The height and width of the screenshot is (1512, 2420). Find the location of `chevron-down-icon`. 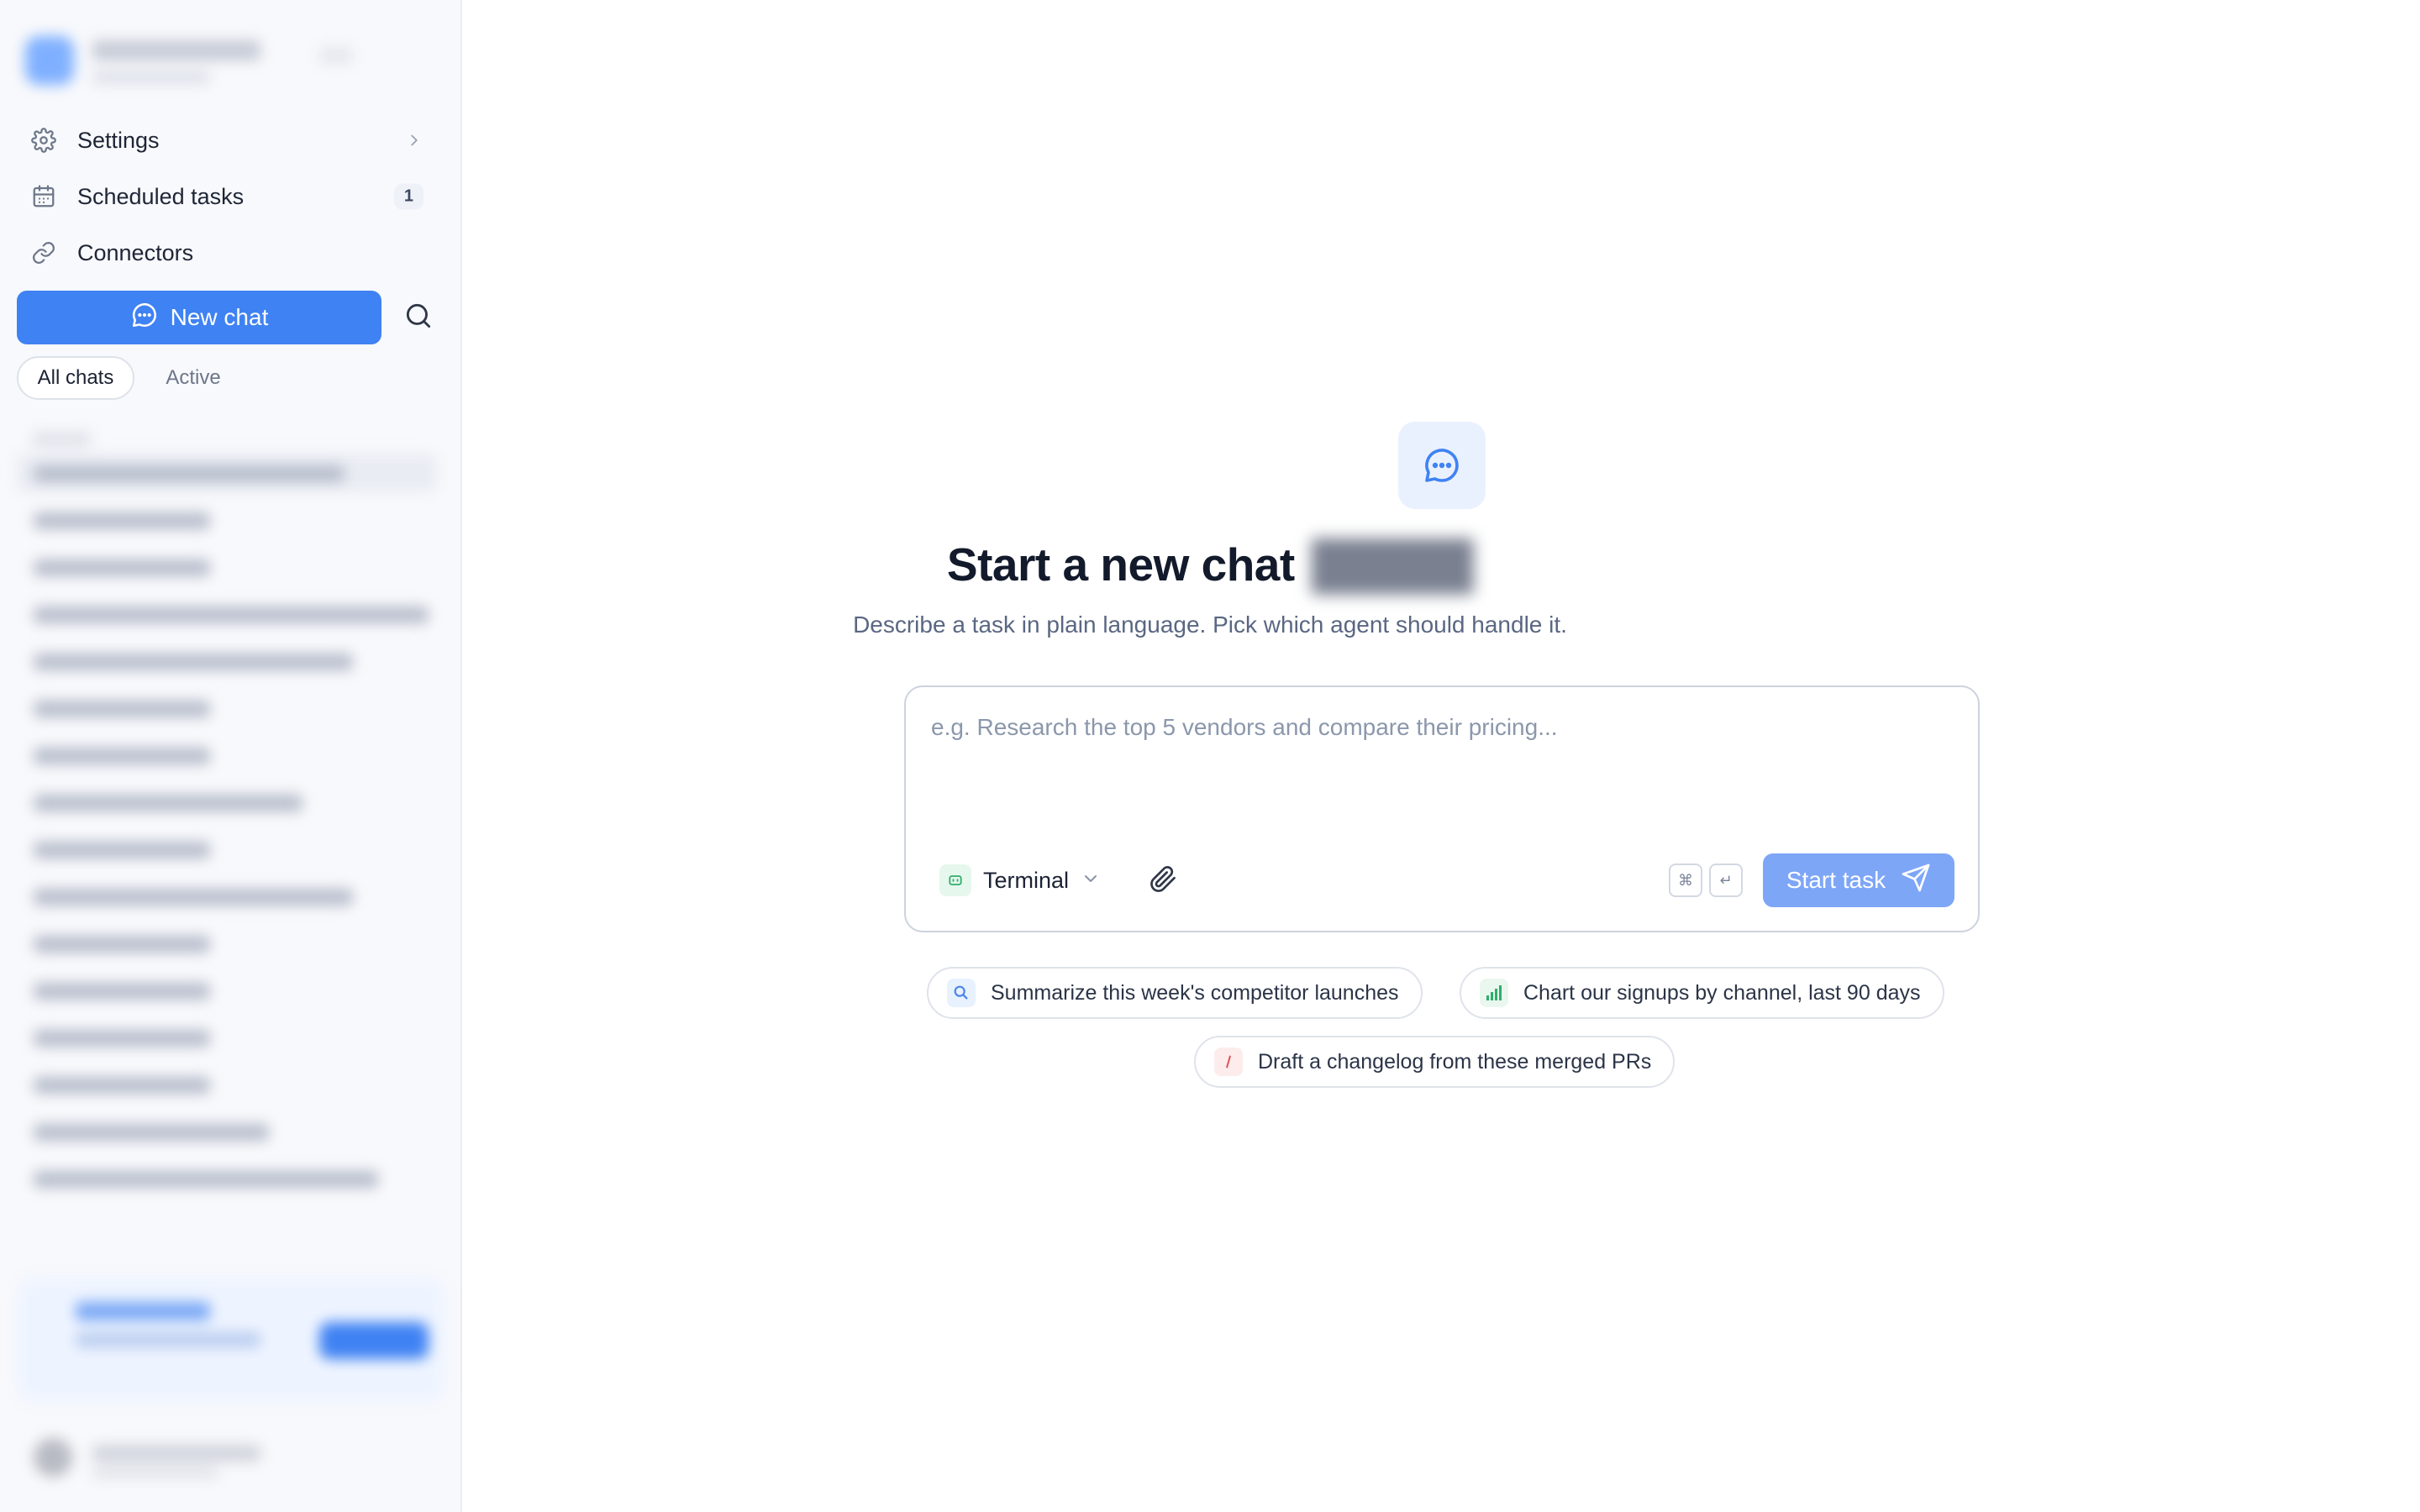

chevron-down-icon is located at coordinates (1091, 881).